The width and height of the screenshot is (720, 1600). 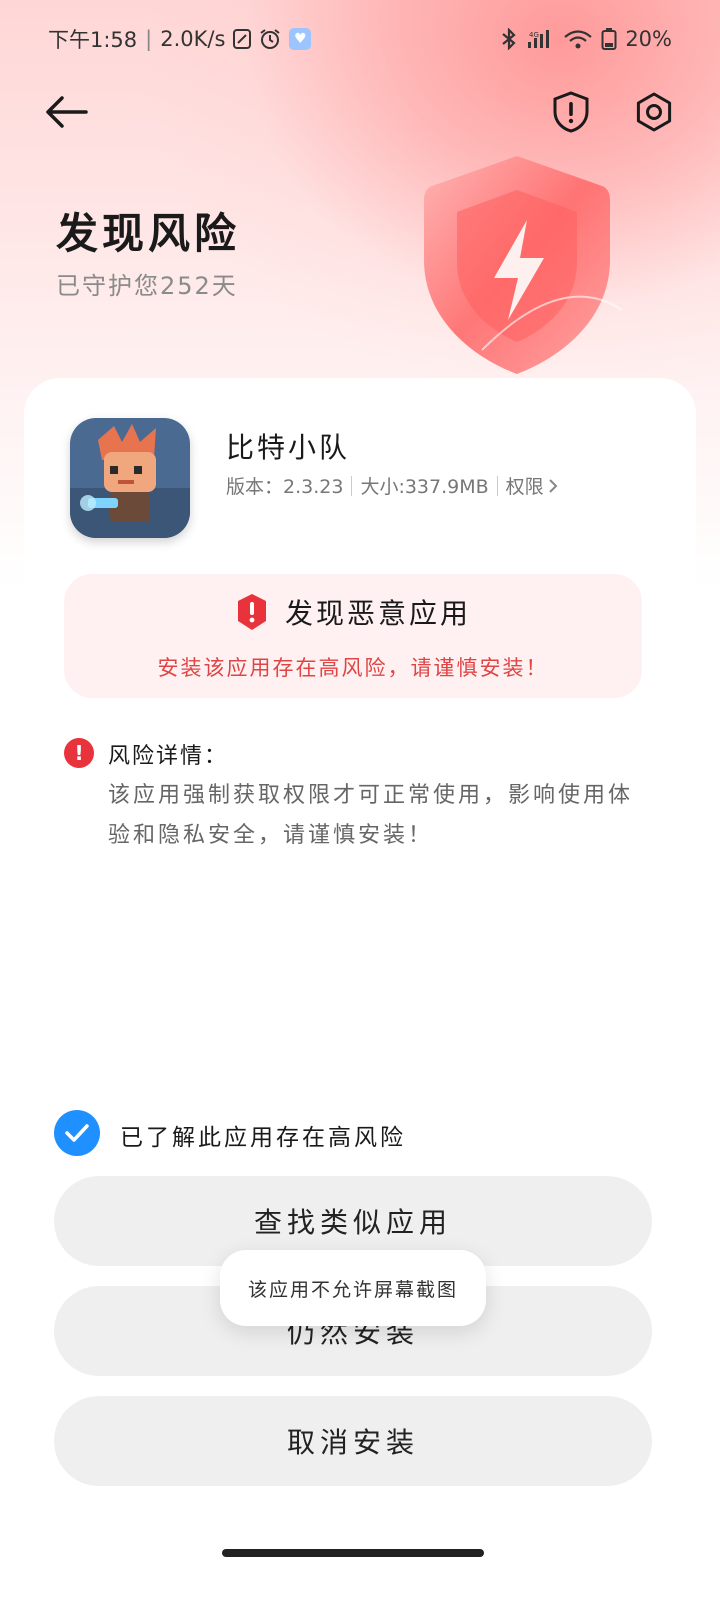 I want to click on security-button, so click(x=571, y=112).